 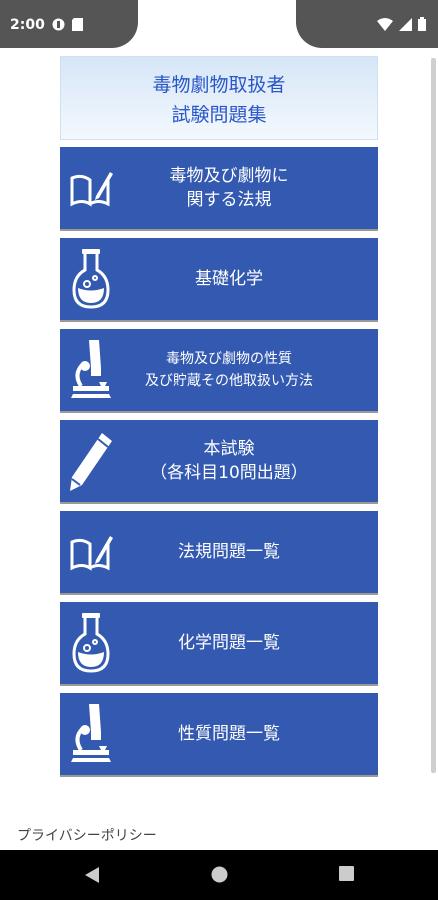 What do you see at coordinates (58, 24) in the screenshot?
I see `notification-icon` at bounding box center [58, 24].